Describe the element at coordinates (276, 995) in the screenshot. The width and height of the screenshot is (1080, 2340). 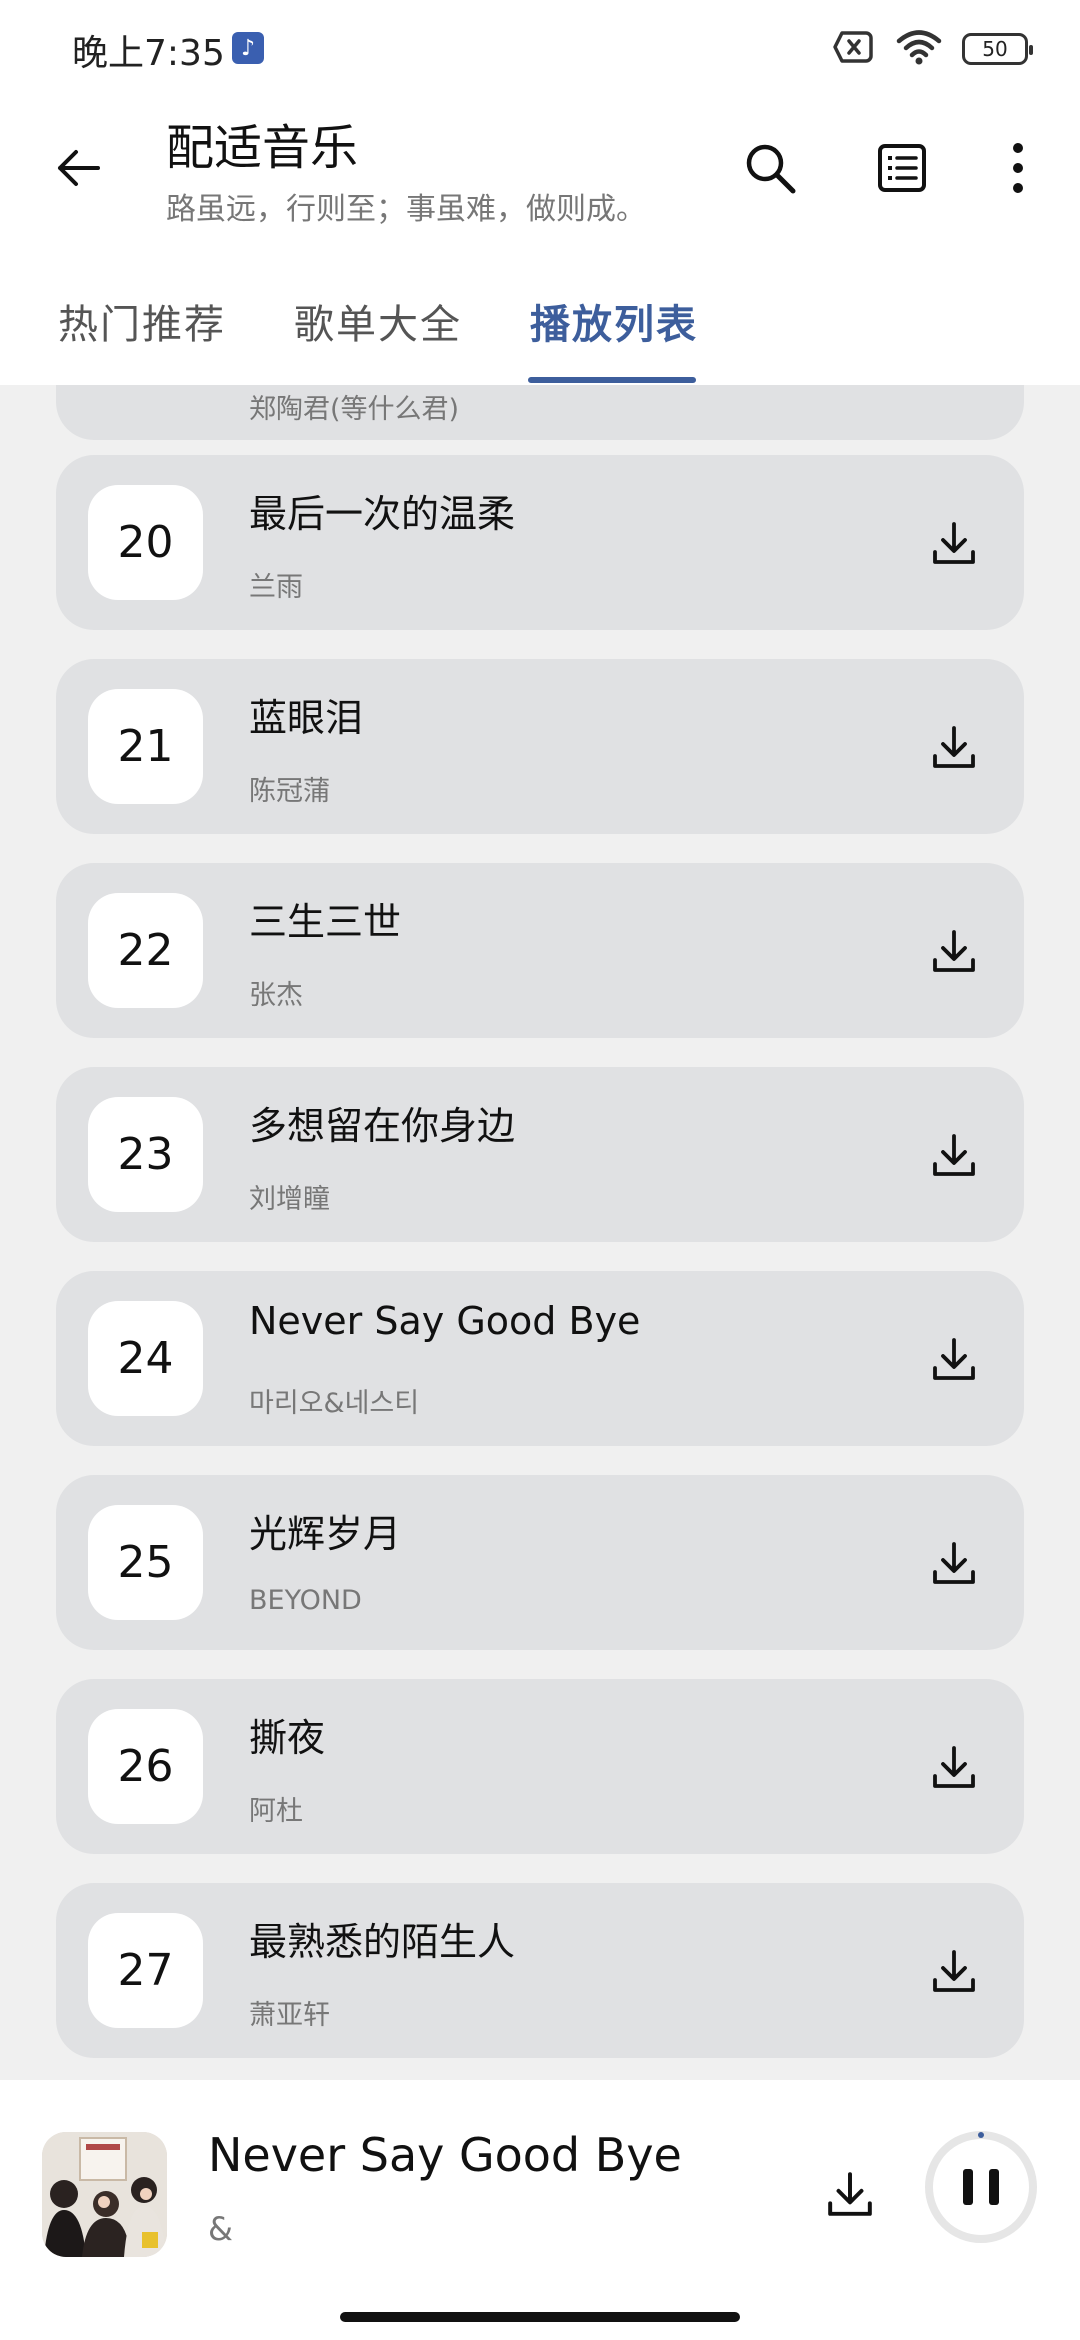
I see `song-artist: 张杰` at that location.